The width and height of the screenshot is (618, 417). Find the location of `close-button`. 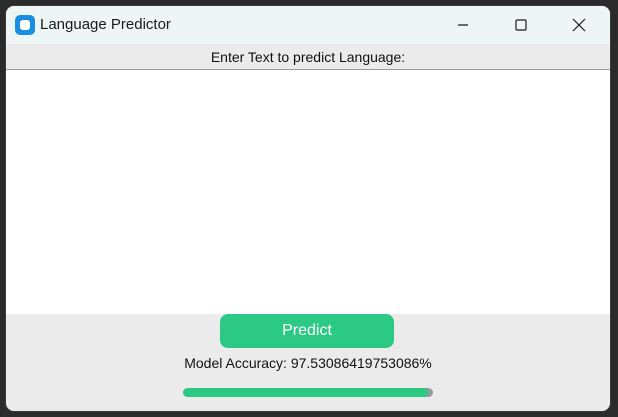

close-button is located at coordinates (579, 25).